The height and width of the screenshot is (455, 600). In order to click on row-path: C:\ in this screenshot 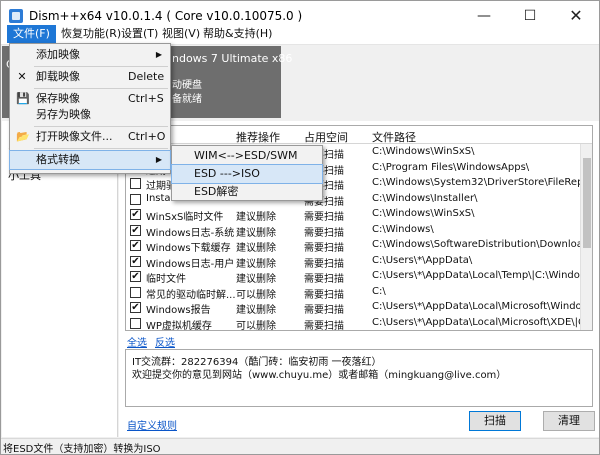, I will do `click(379, 291)`.